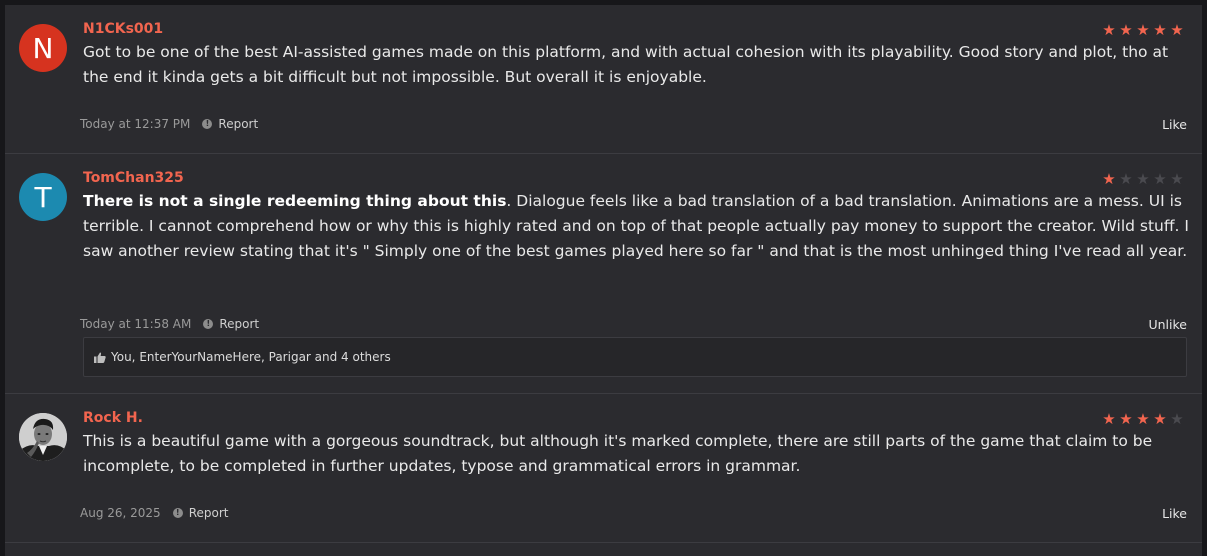 This screenshot has width=1207, height=556. Describe the element at coordinates (113, 418) in the screenshot. I see `username: Rock H.` at that location.